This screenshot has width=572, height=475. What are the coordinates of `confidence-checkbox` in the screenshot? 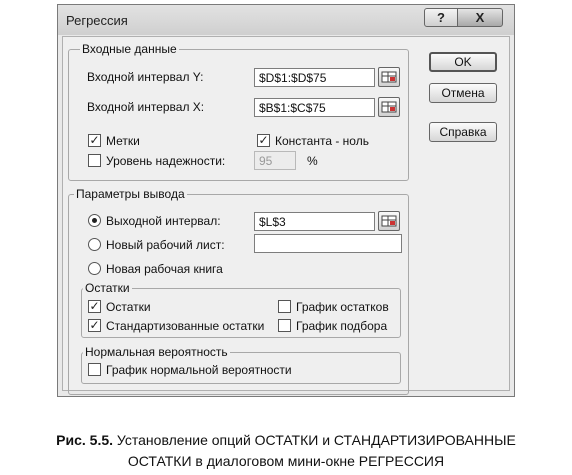 It's located at (94, 160).